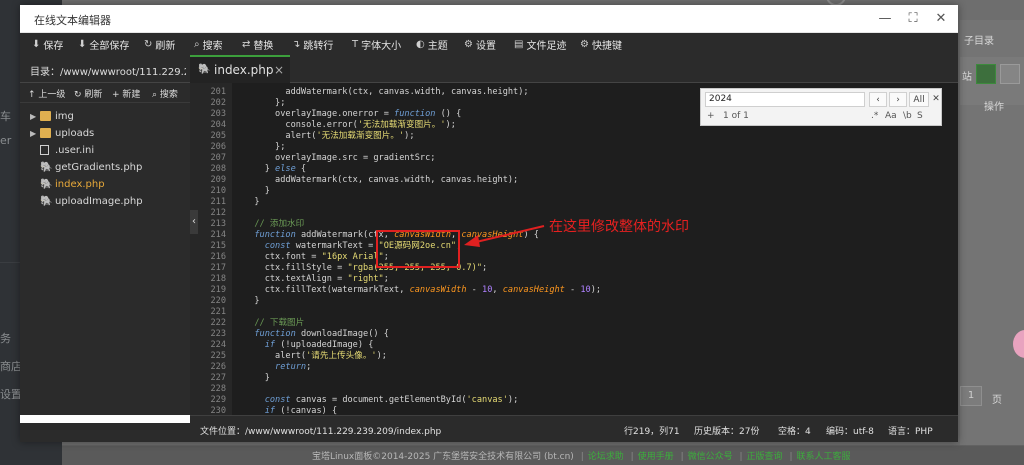  Describe the element at coordinates (197, 44) in the screenshot. I see `search-icon: ⌕` at that location.